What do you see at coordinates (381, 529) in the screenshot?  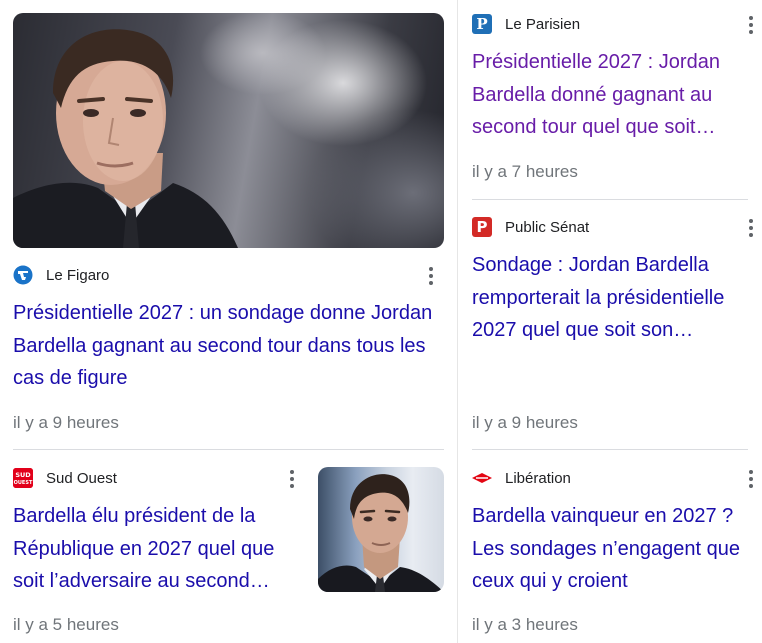 I see `article-thumbnail` at bounding box center [381, 529].